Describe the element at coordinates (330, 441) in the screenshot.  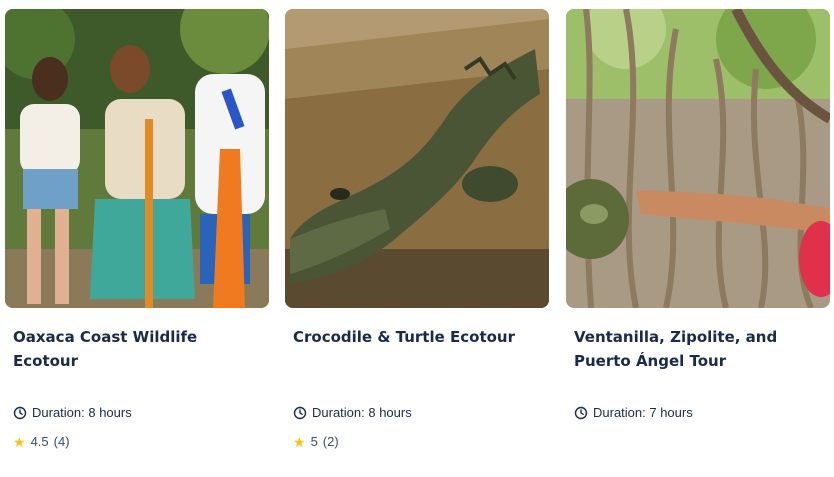
I see `review-count: (2)` at that location.